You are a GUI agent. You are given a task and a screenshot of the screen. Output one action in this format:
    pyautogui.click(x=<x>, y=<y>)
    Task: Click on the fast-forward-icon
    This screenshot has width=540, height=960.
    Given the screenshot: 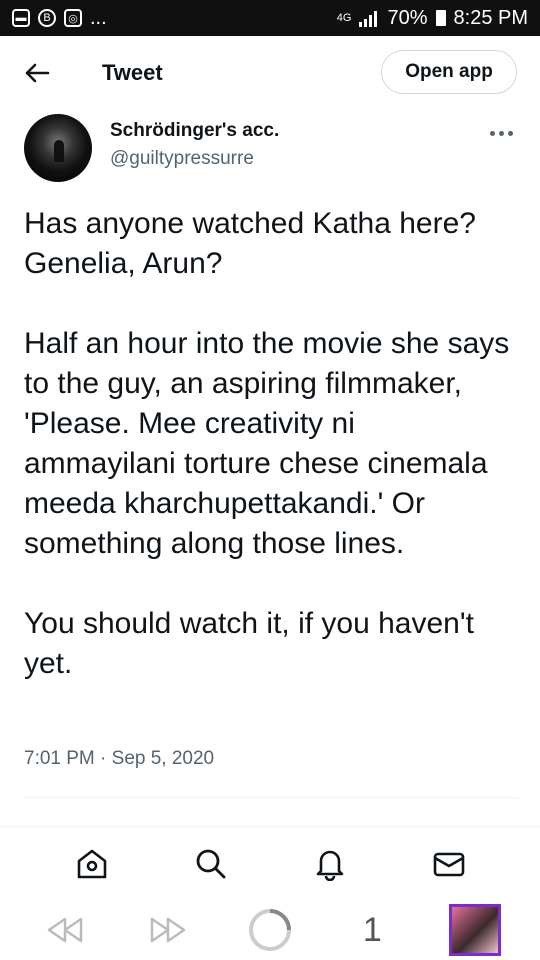 What is the action you would take?
    pyautogui.click(x=167, y=930)
    